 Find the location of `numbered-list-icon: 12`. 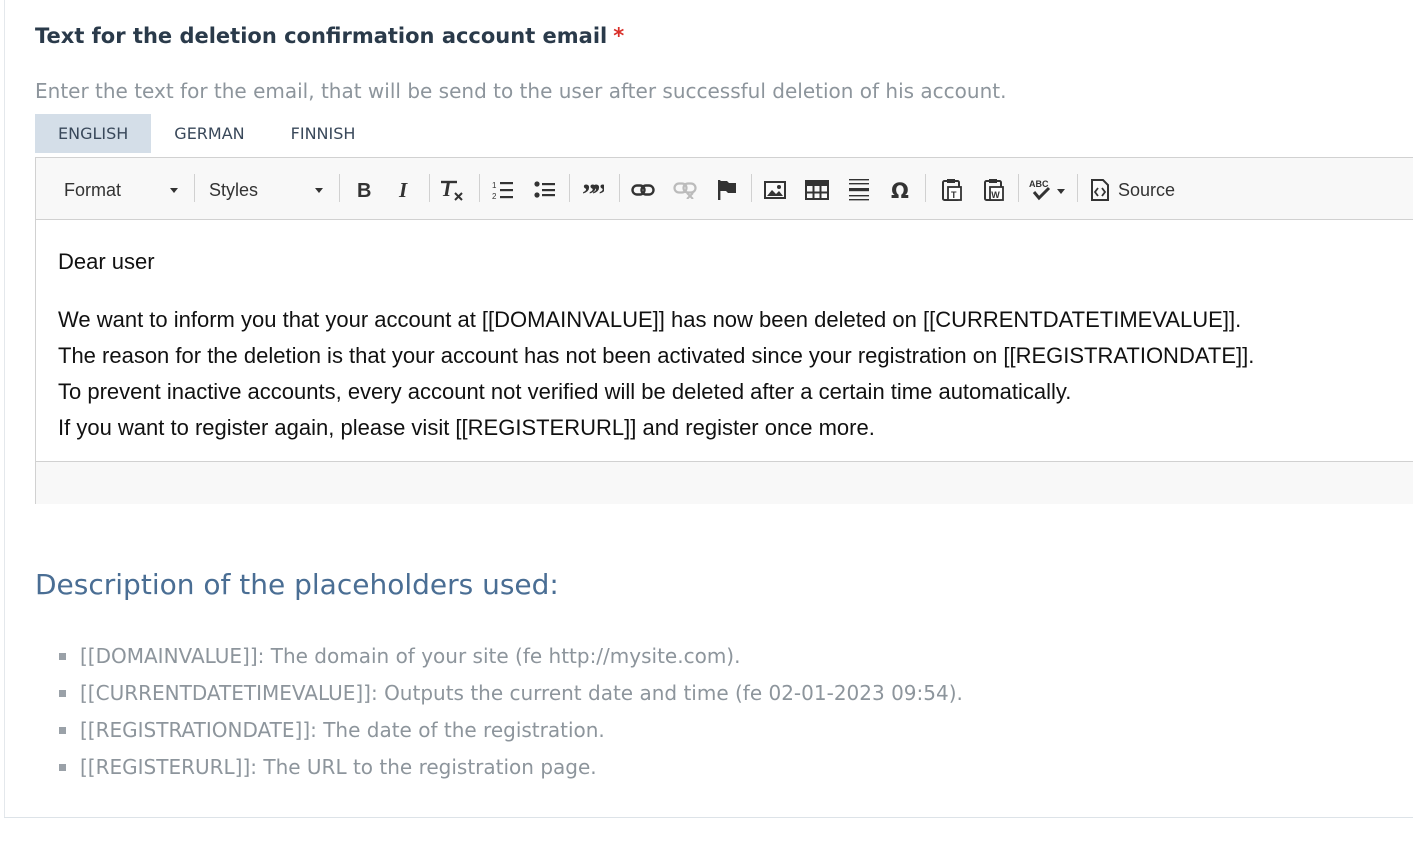

numbered-list-icon: 12 is located at coordinates (503, 190).